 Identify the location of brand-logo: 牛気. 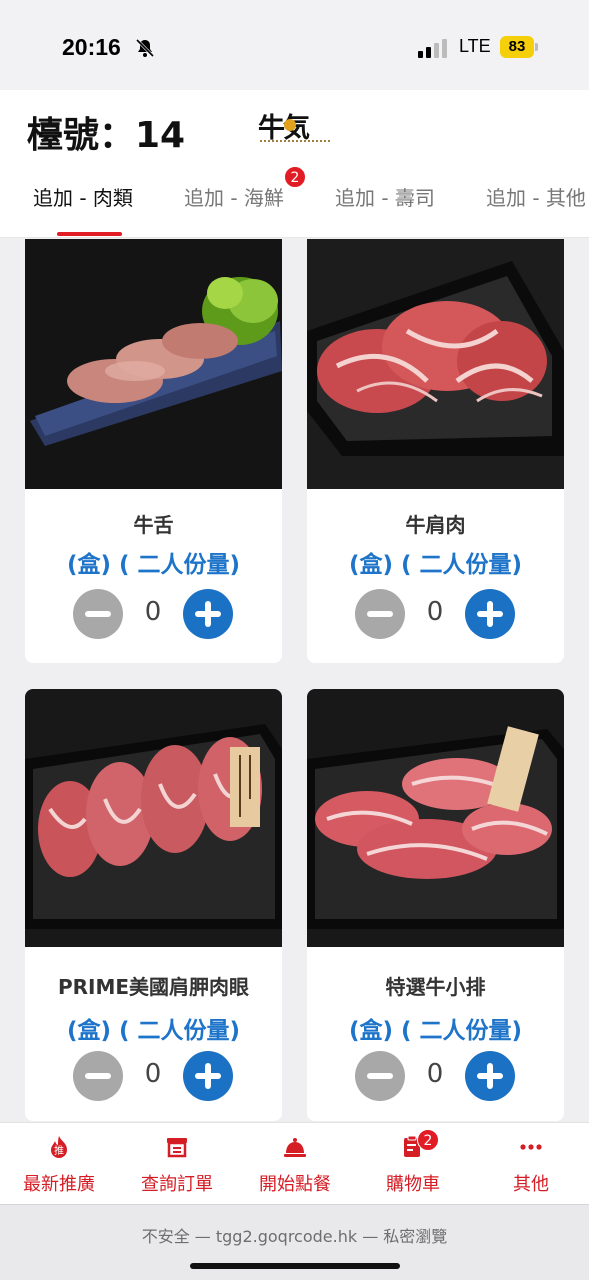
(294, 127).